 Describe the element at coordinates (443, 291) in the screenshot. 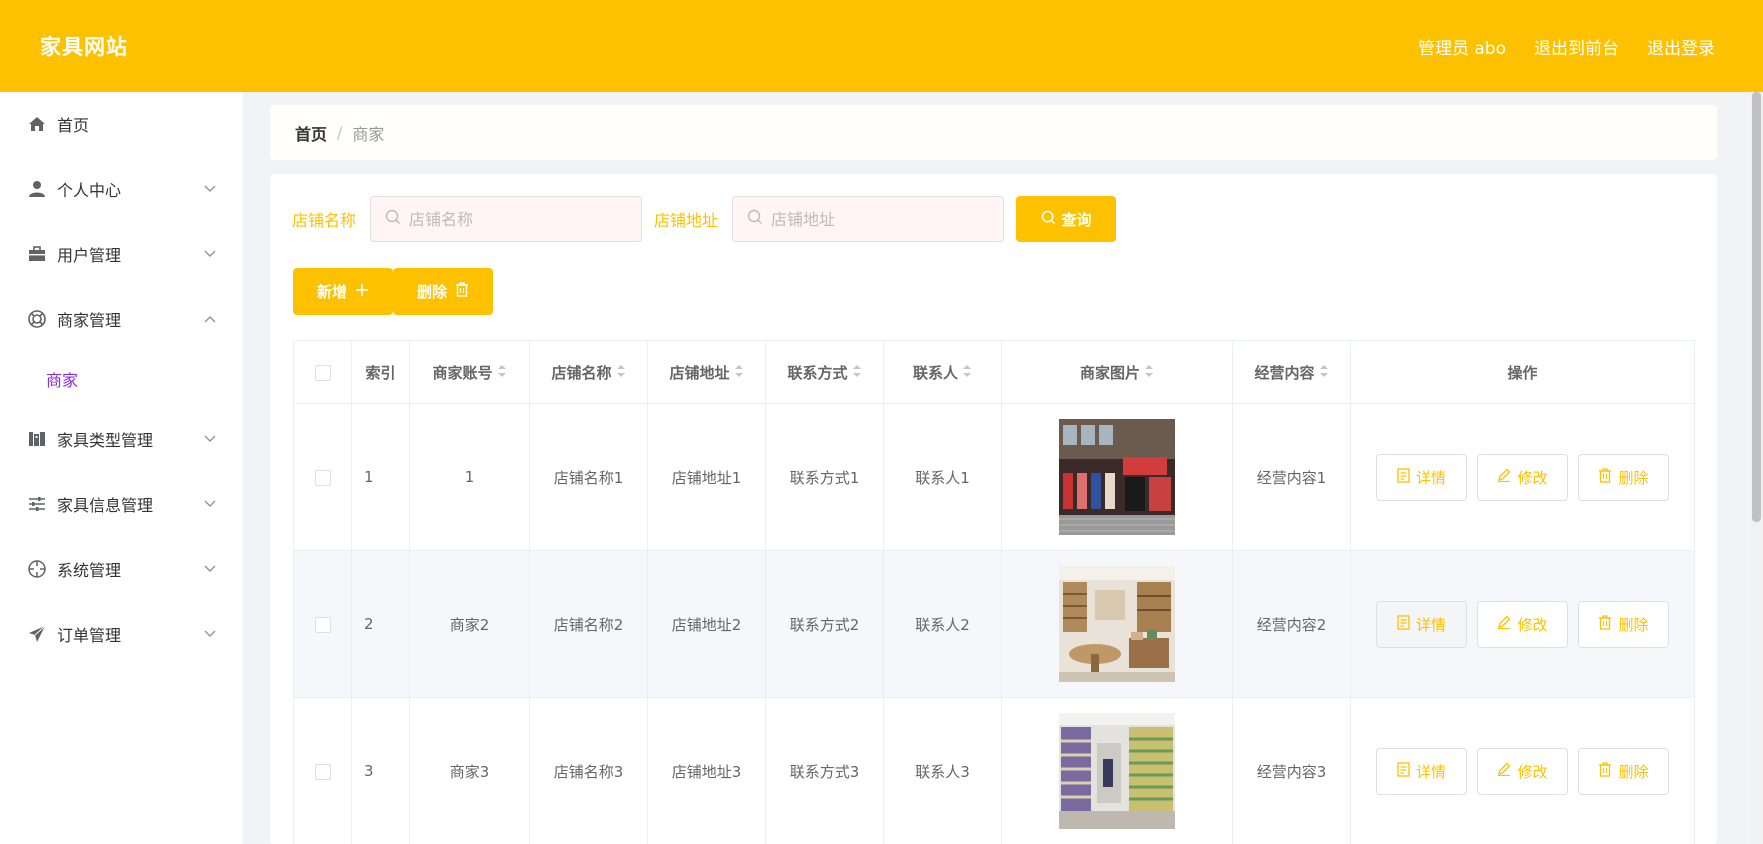

I see `batch-delete-button: 删除` at that location.